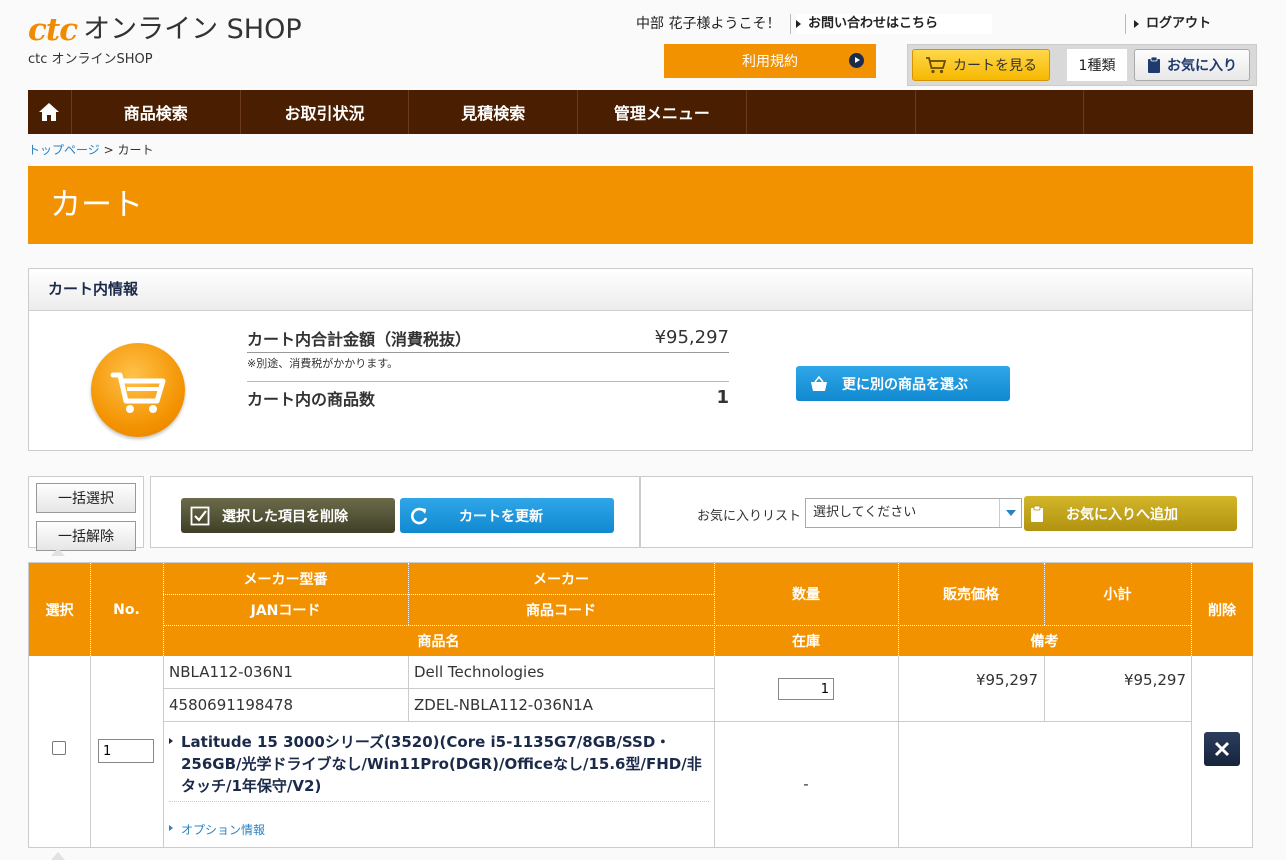 The width and height of the screenshot is (1286, 860). I want to click on header-price: 販売価格, so click(971, 594).